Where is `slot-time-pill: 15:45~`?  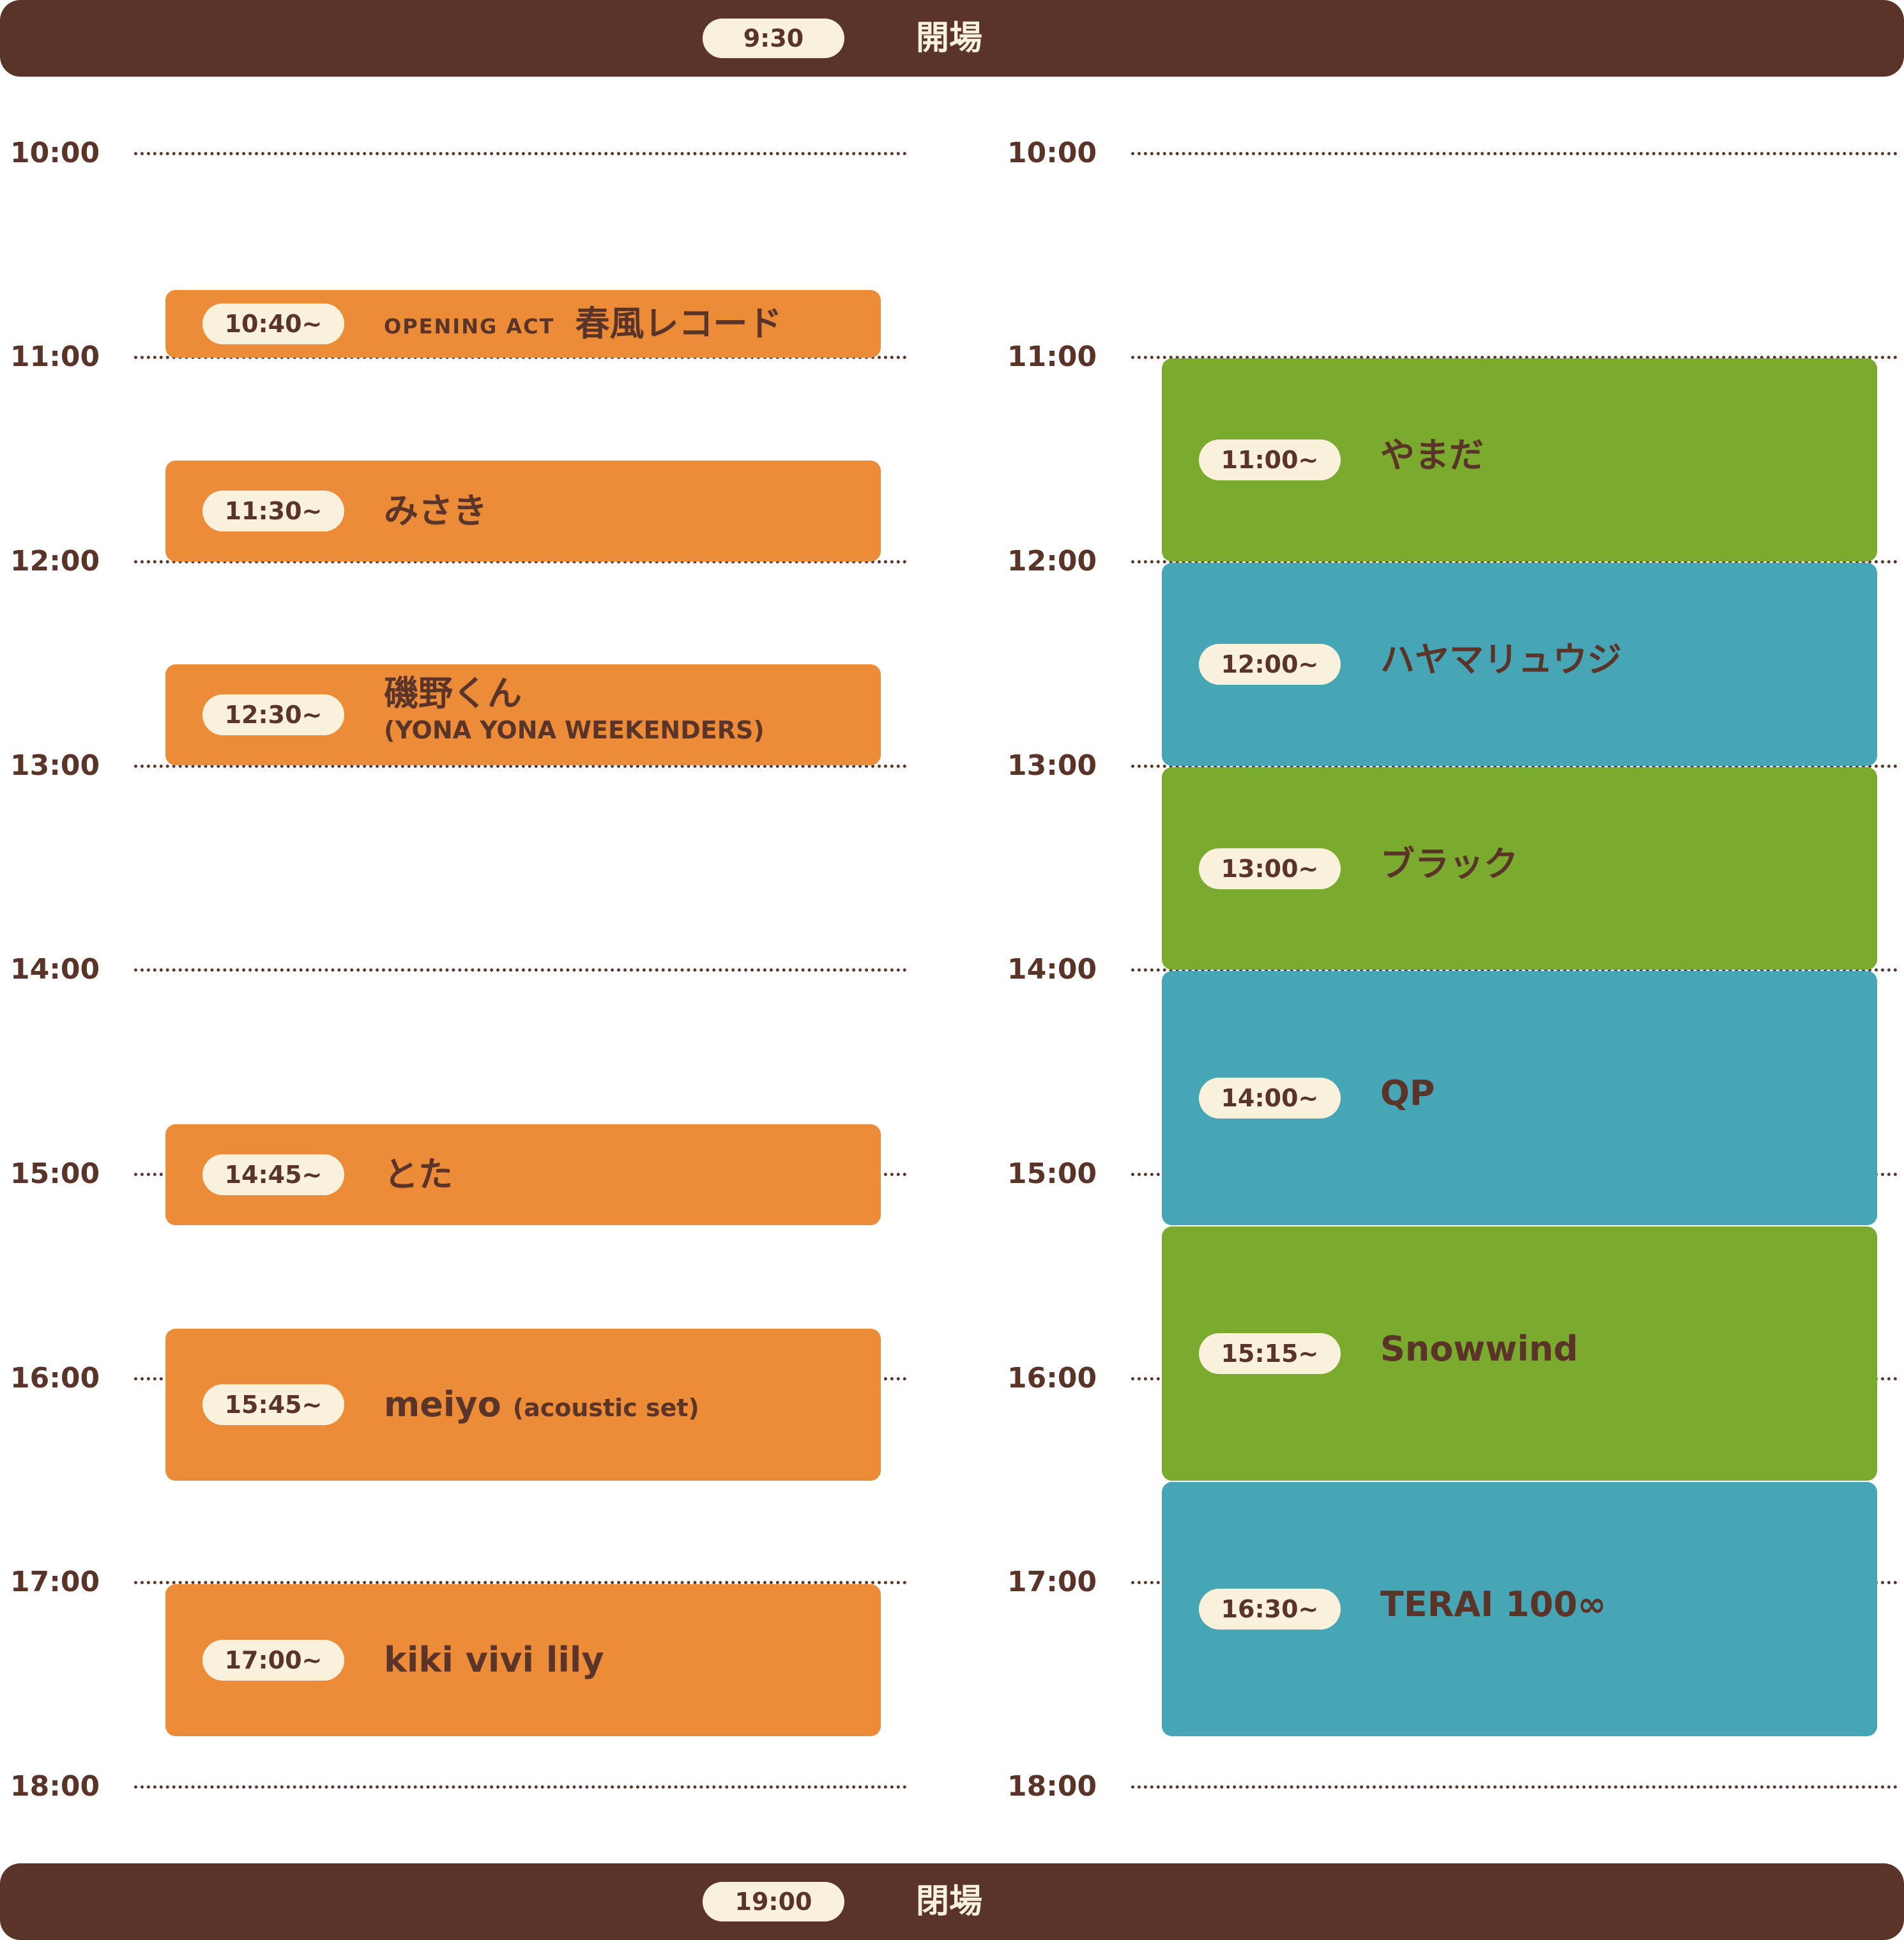 slot-time-pill: 15:45~ is located at coordinates (273, 1404).